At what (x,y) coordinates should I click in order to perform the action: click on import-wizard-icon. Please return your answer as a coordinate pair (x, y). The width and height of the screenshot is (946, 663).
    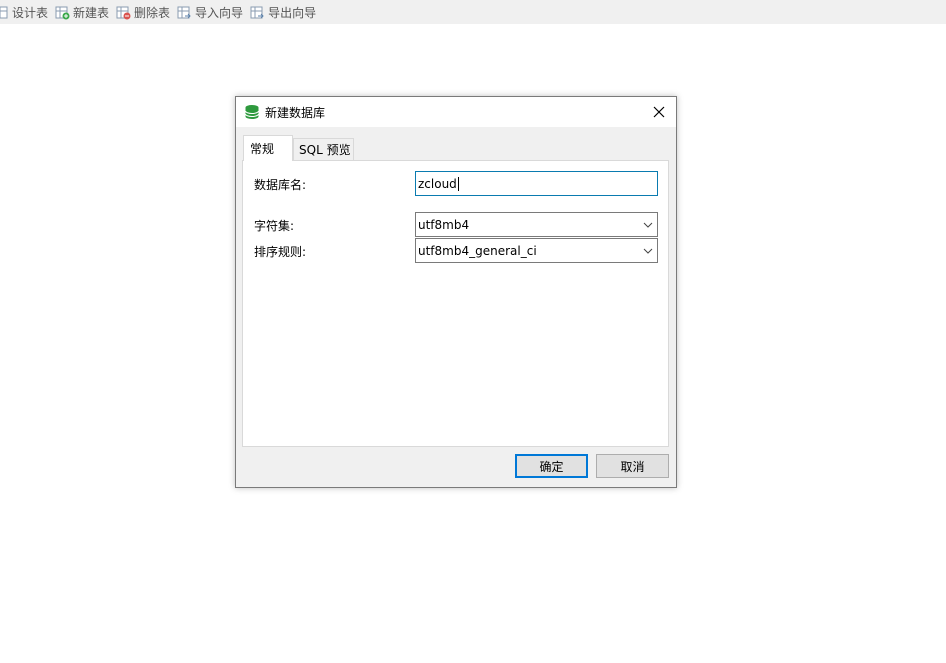
    Looking at the image, I should click on (184, 12).